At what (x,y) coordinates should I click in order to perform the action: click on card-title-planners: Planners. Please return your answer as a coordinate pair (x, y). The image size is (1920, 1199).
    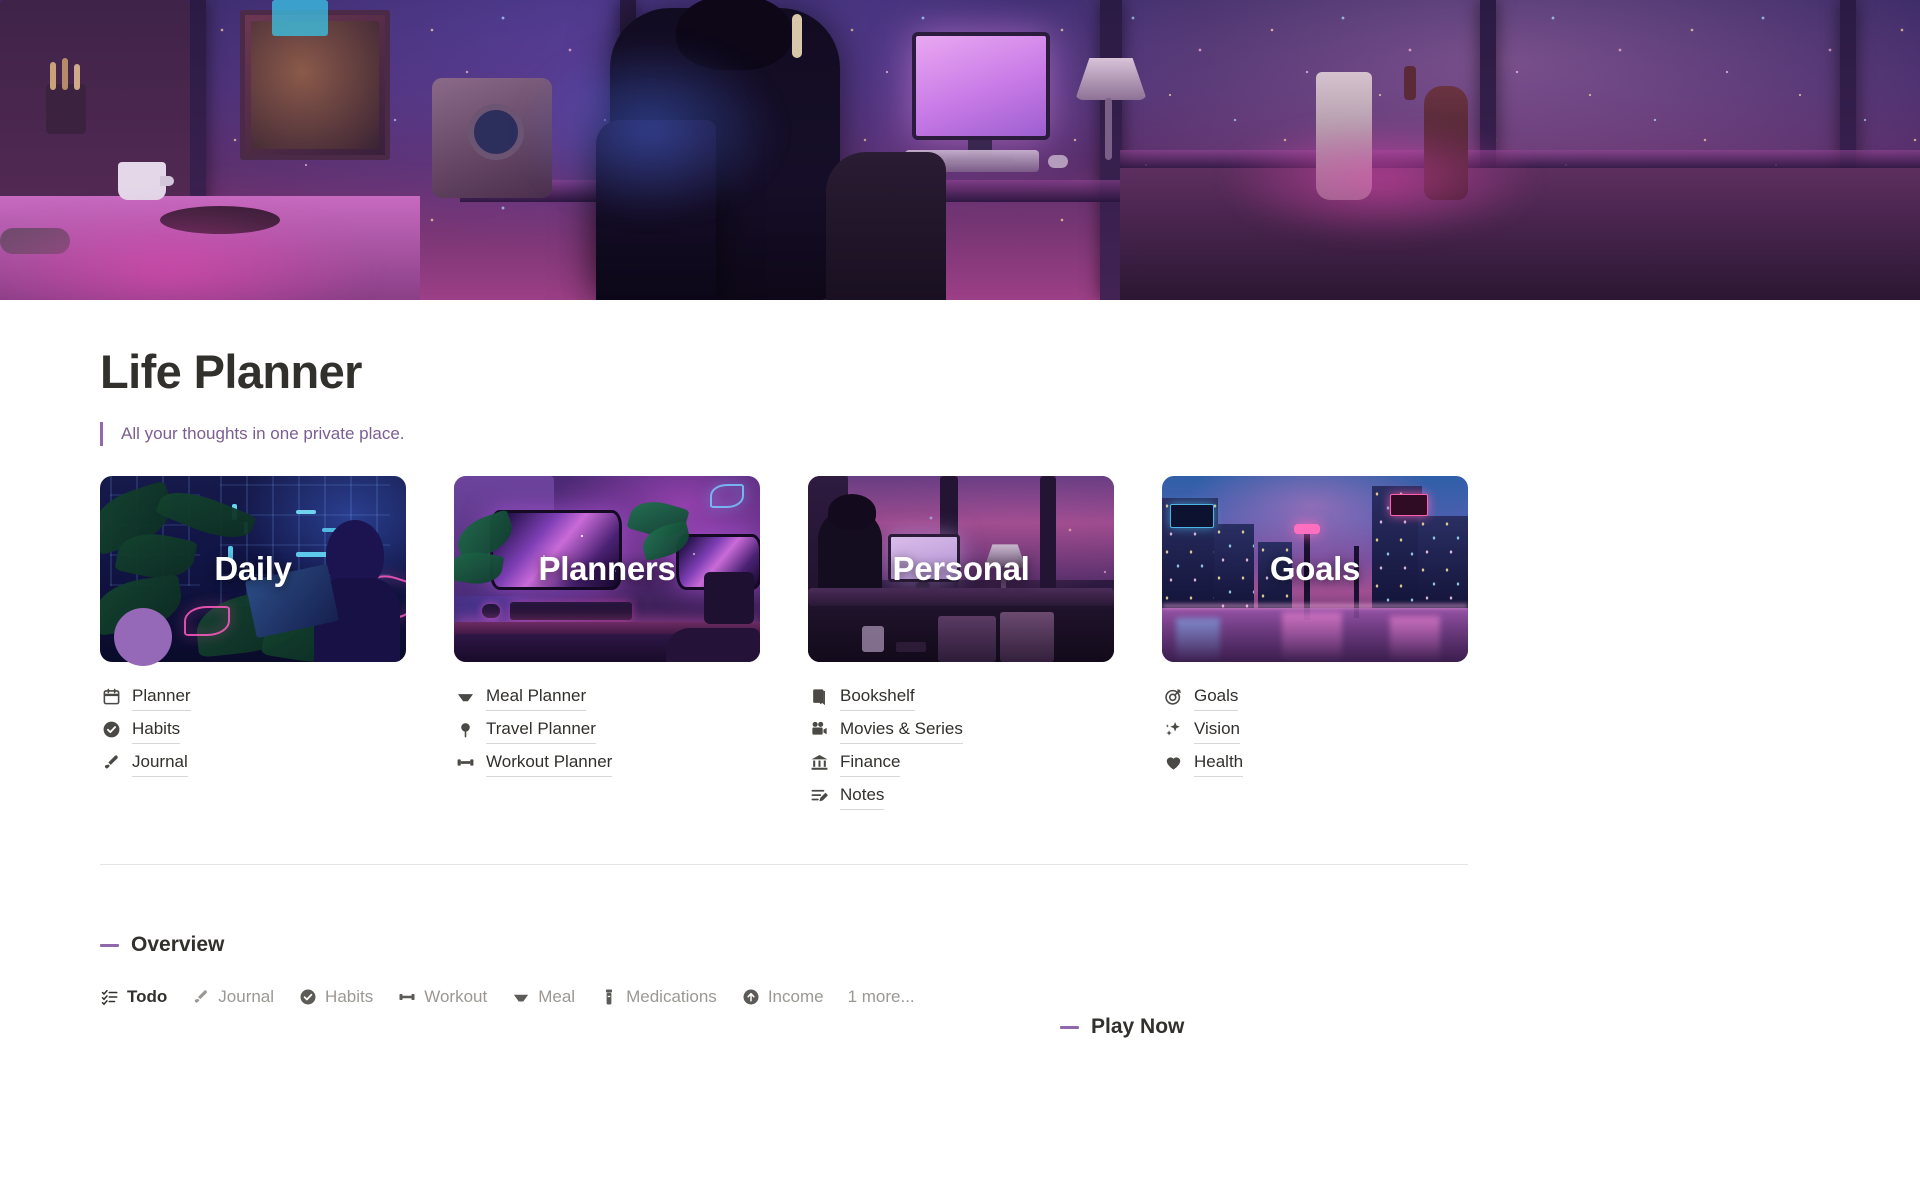
    Looking at the image, I should click on (607, 569).